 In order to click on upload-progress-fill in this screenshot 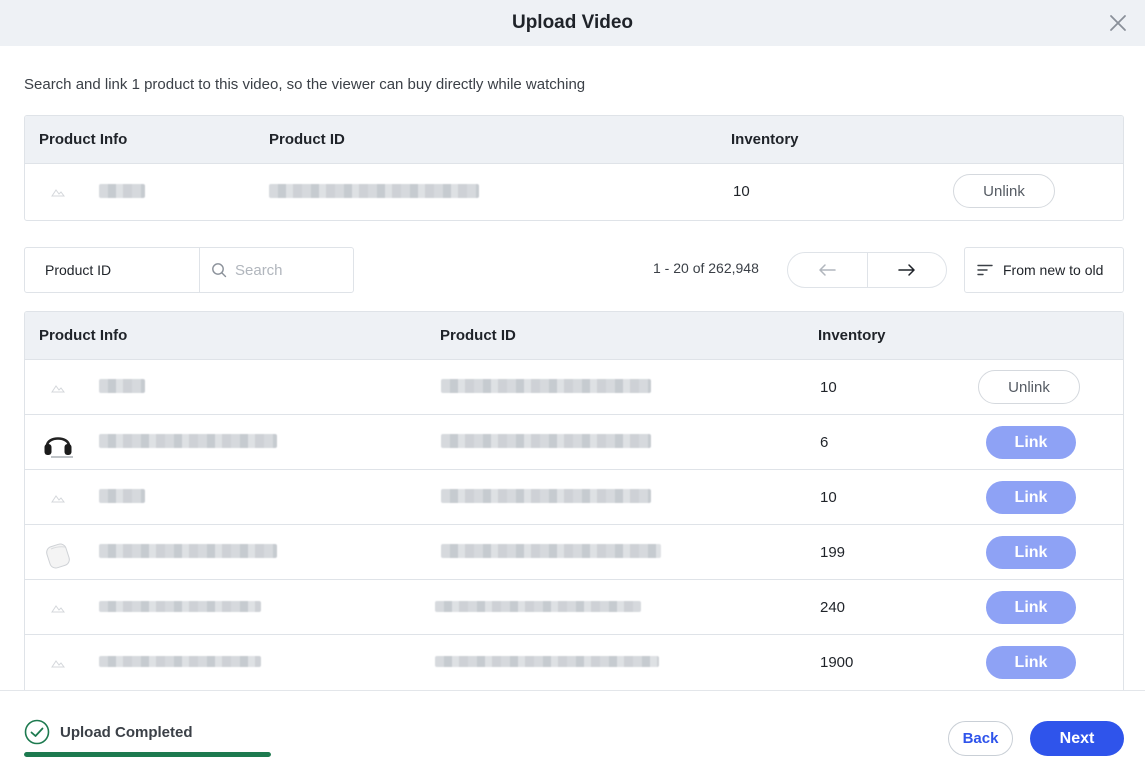, I will do `click(147, 754)`.